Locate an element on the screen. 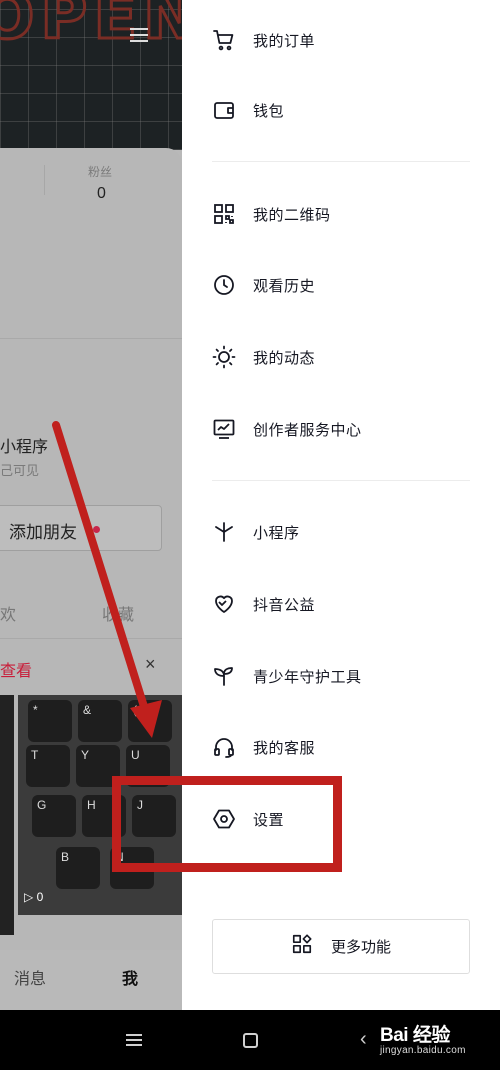  qrcode-icon is located at coordinates (224, 214).